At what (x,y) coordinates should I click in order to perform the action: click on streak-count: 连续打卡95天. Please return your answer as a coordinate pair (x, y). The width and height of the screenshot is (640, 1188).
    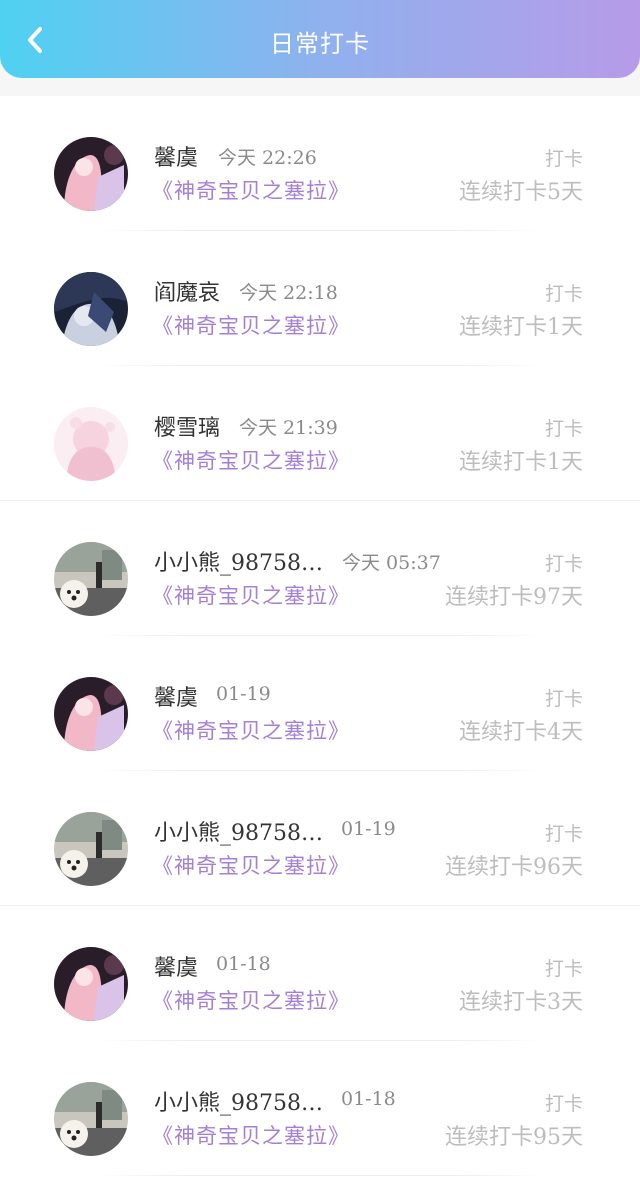
    Looking at the image, I should click on (514, 1137).